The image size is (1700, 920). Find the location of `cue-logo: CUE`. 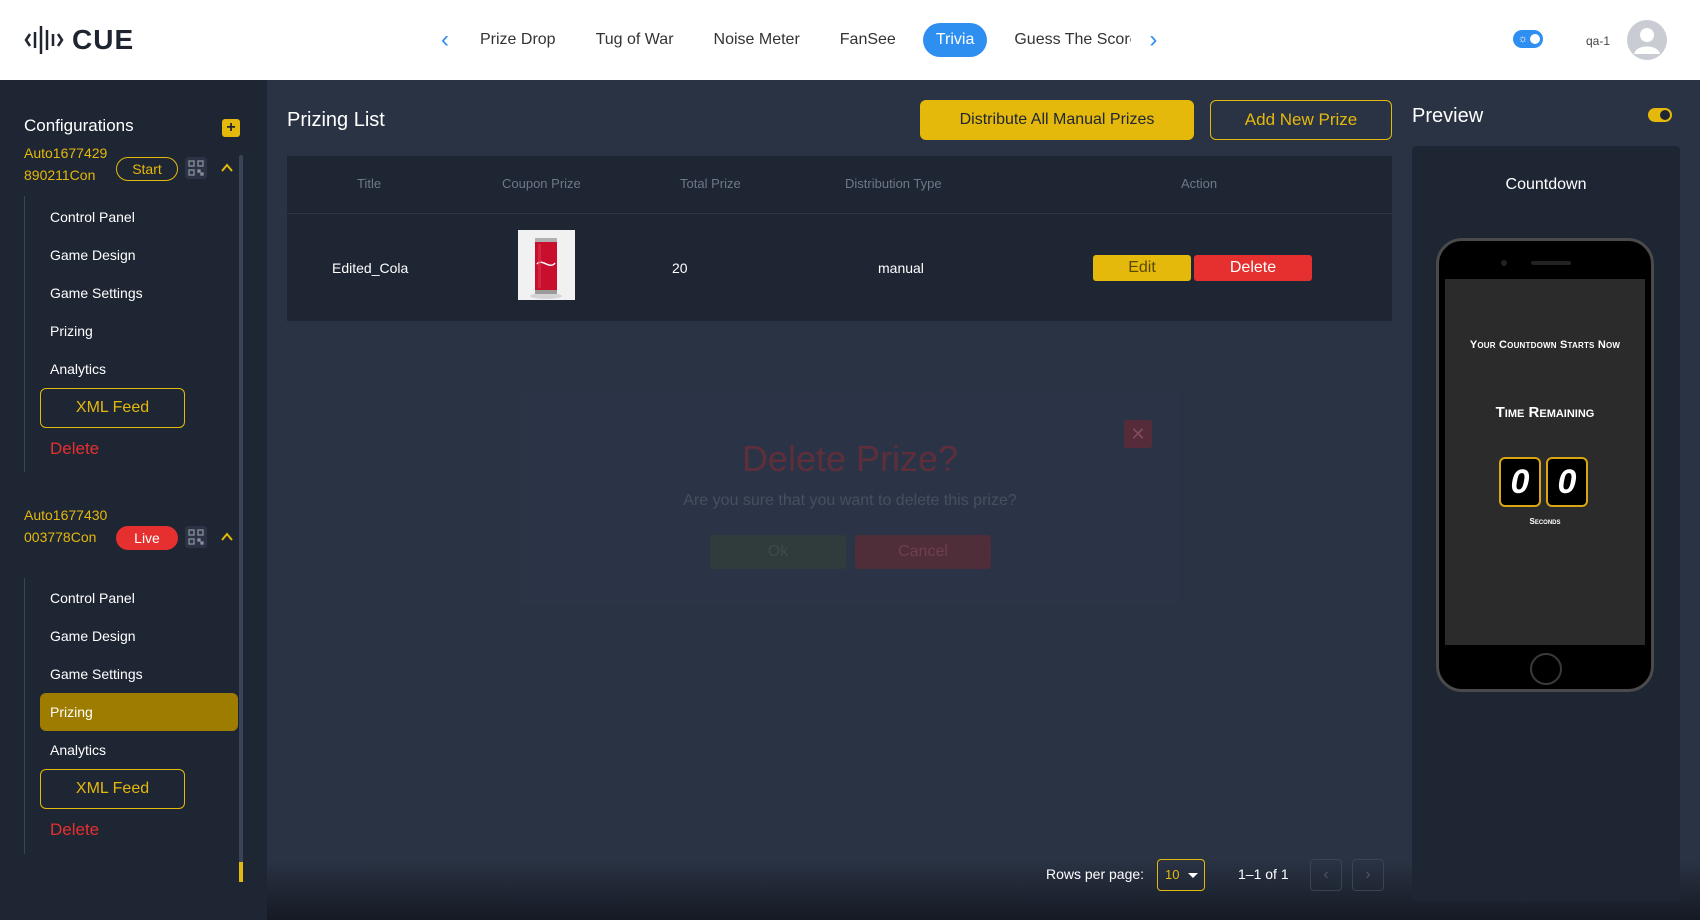

cue-logo: CUE is located at coordinates (79, 40).